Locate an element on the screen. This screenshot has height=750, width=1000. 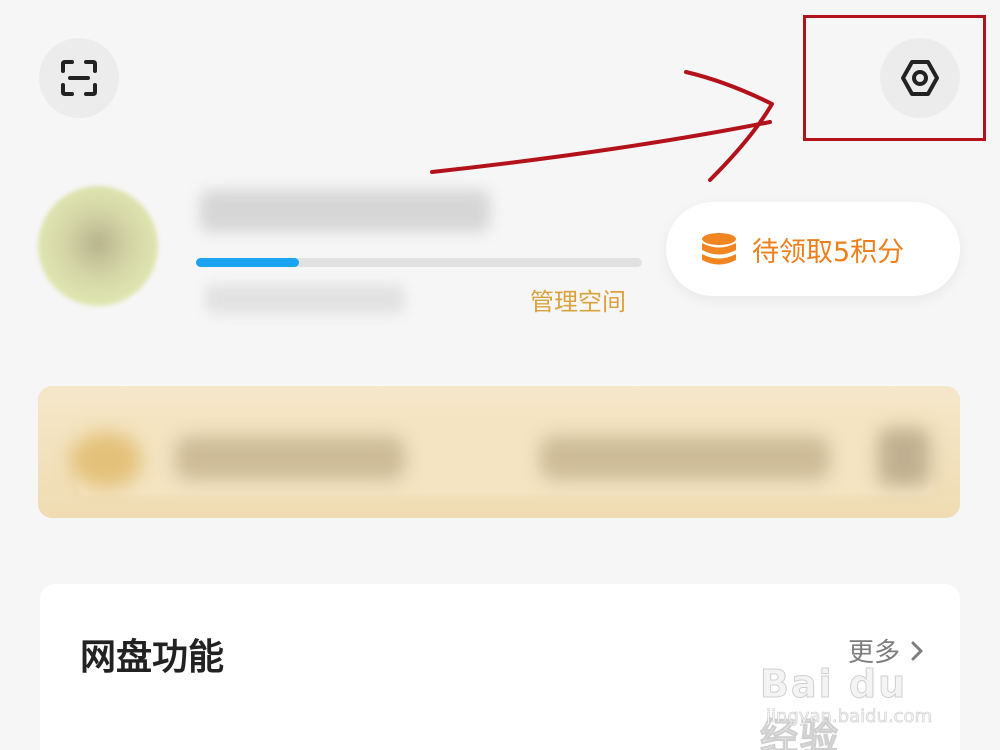
vip-arrow-blurred is located at coordinates (904, 457).